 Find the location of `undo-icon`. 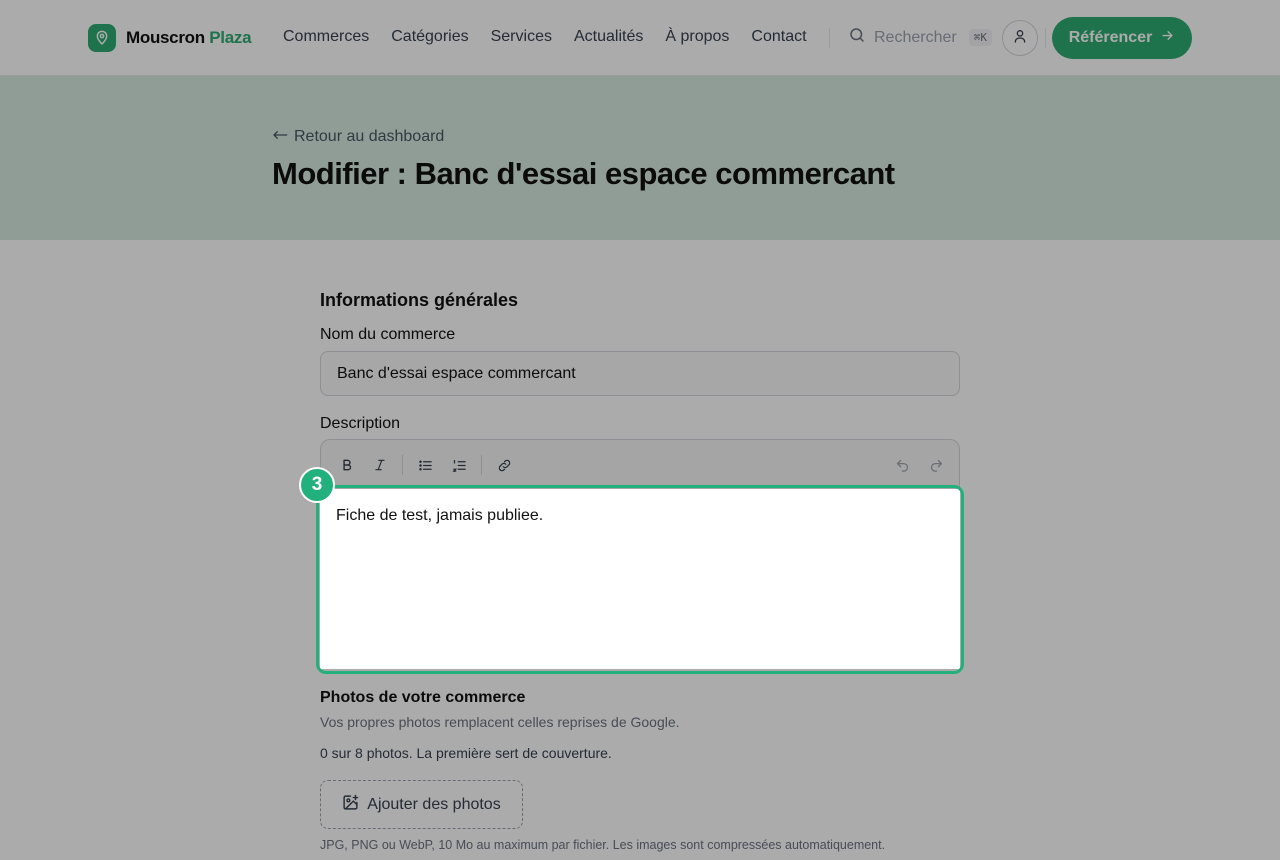

undo-icon is located at coordinates (902, 465).